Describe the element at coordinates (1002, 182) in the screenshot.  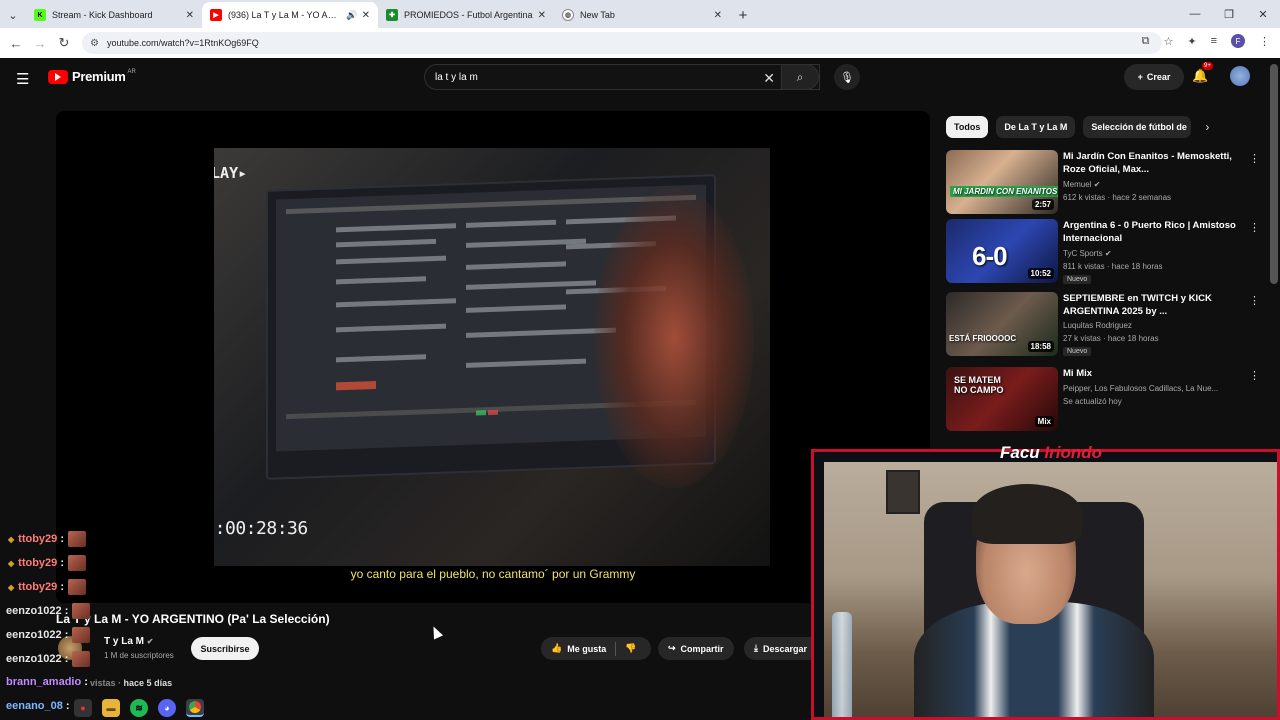
I see `video-thumbnail: MI JARDIN CON ENANITOS 2:57` at that location.